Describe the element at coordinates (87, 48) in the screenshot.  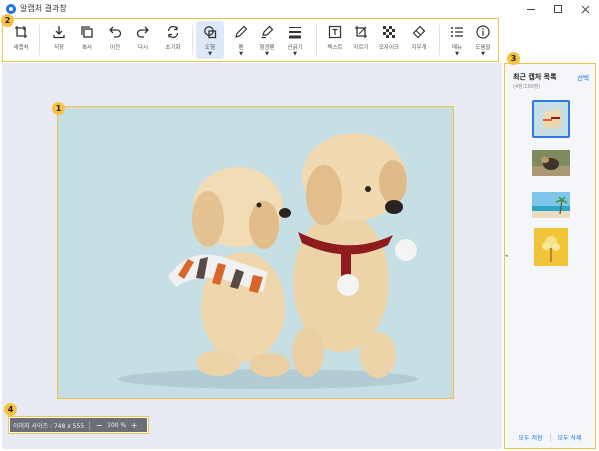
I see `copy-label: 복사` at that location.